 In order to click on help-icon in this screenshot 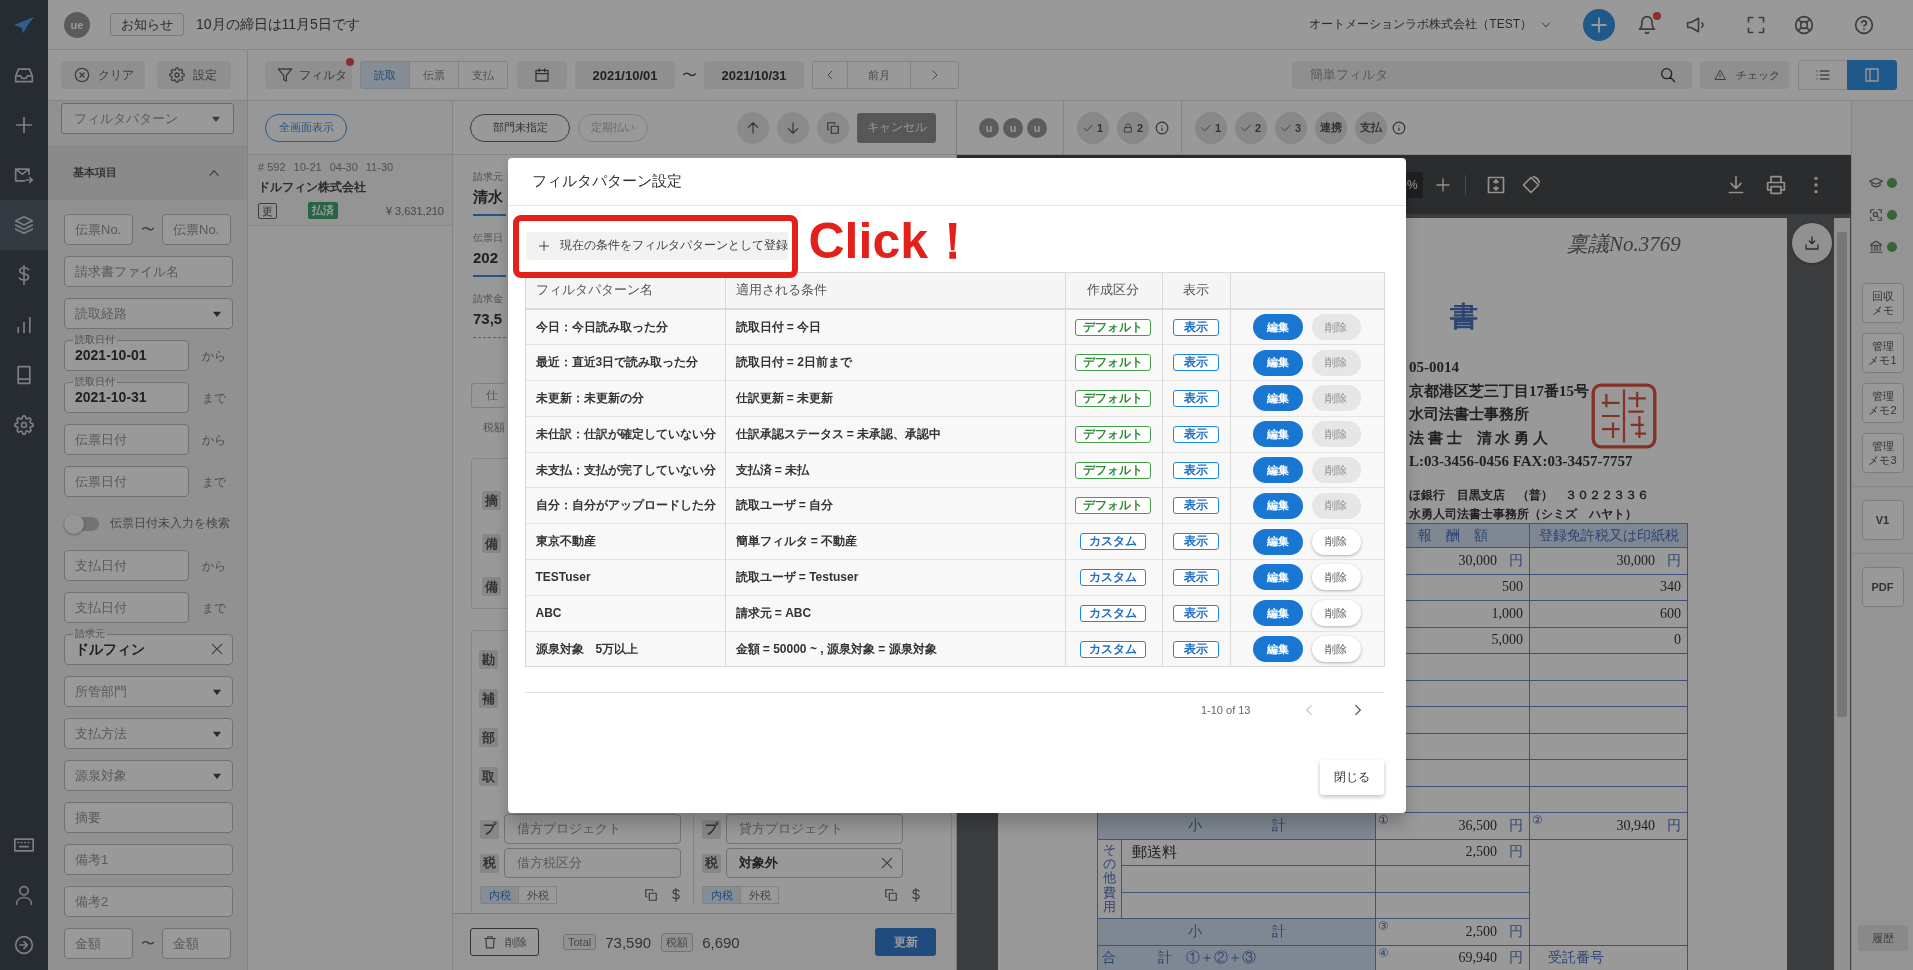, I will do `click(1864, 24)`.